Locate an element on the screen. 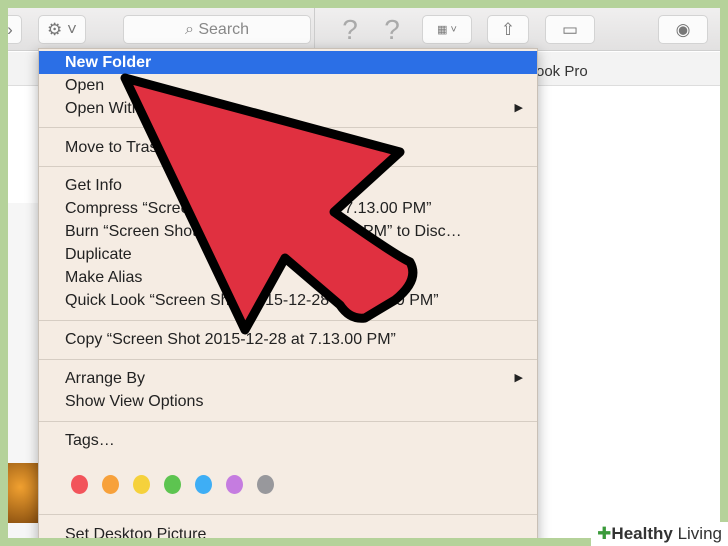  plus-leaf-icon: ✚ is located at coordinates (604, 533).